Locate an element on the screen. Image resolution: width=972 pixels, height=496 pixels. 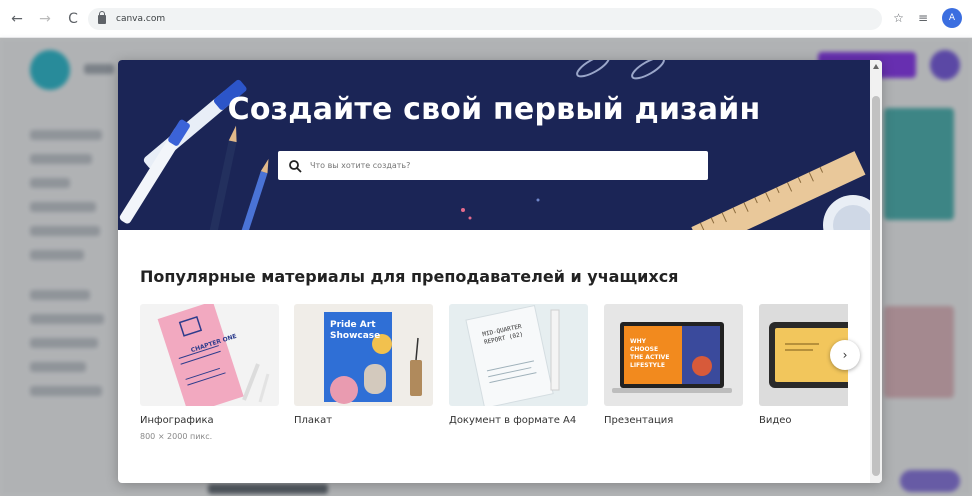
url-text: canva.com is located at coordinates (141, 19).